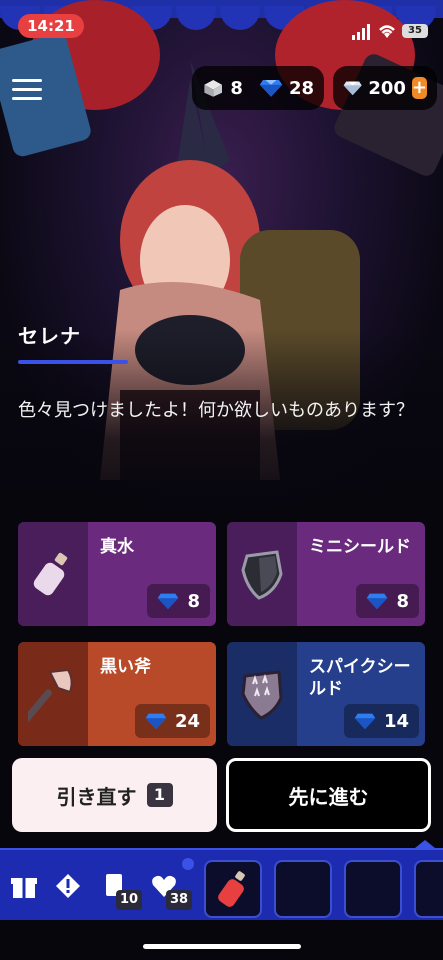 This screenshot has width=443, height=960. I want to click on gem-count: 28, so click(301, 88).